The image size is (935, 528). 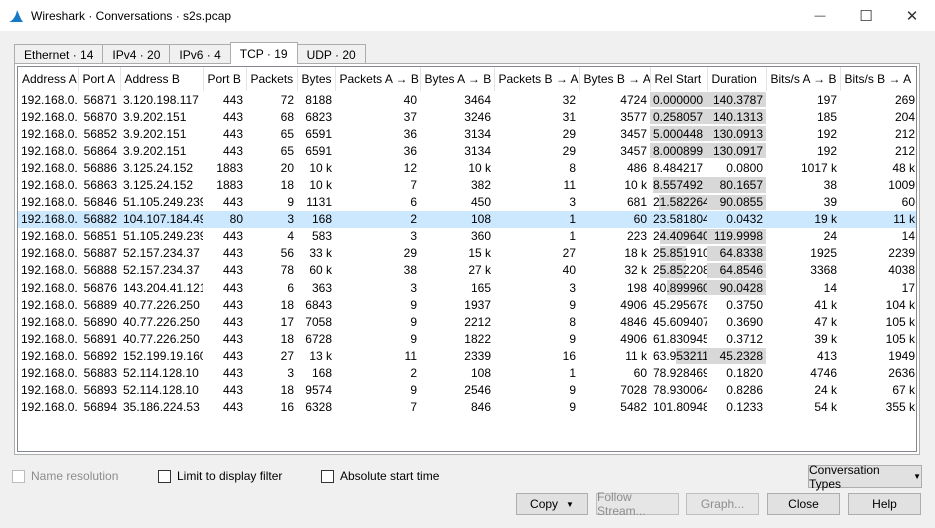 I want to click on limit-to-display-filter-checkbox: Limit to display filter, so click(x=220, y=476).